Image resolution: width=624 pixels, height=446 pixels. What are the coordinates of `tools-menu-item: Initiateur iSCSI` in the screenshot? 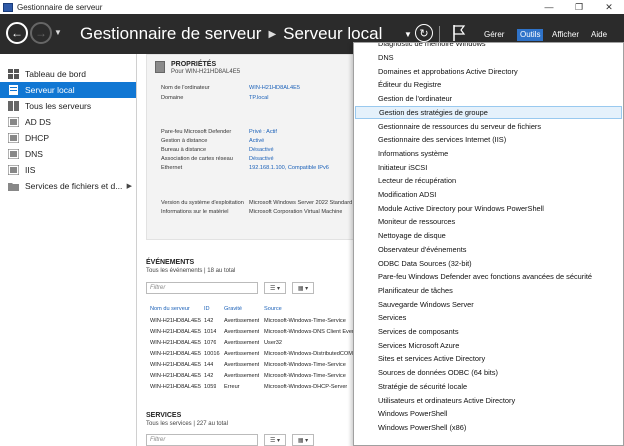 It's located at (488, 167).